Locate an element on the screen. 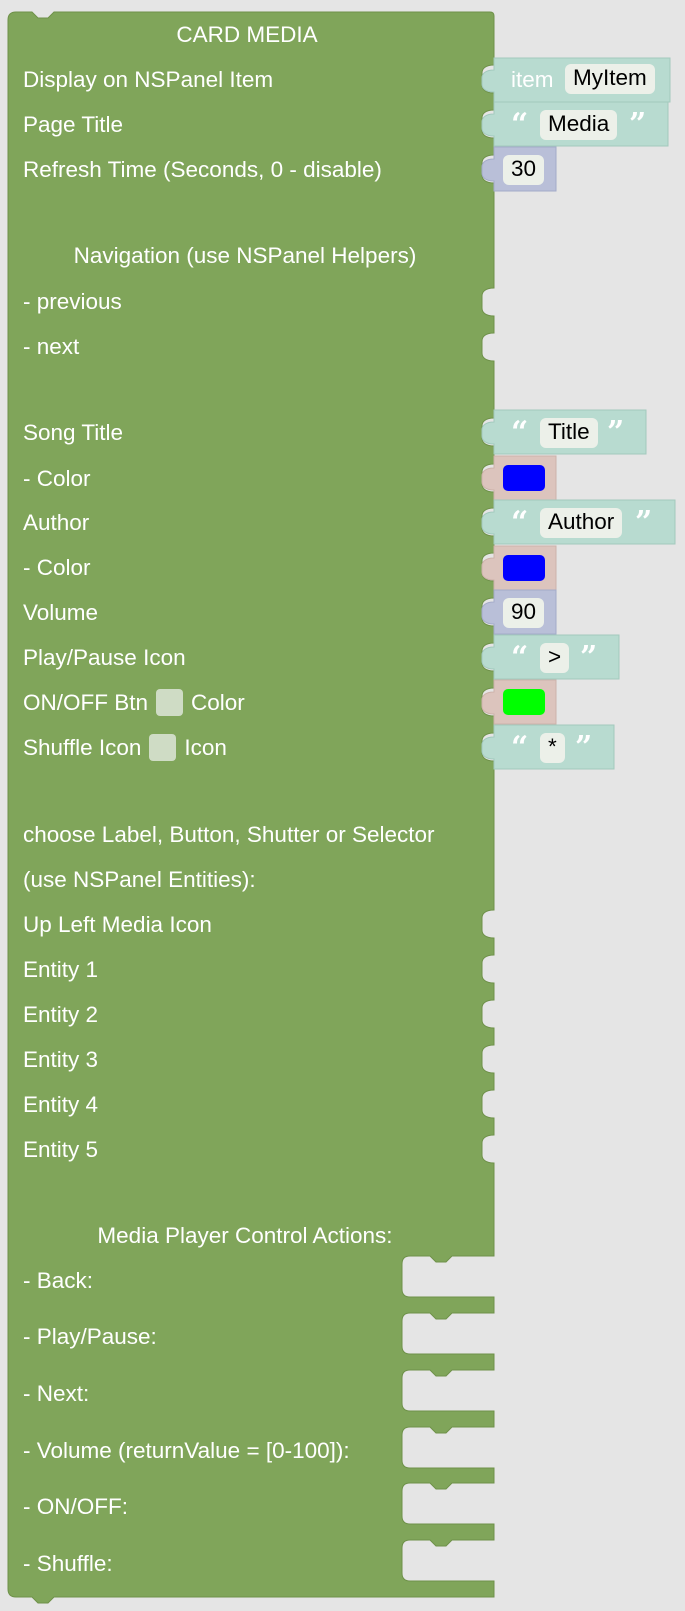  page-title-field: Media is located at coordinates (579, 125).